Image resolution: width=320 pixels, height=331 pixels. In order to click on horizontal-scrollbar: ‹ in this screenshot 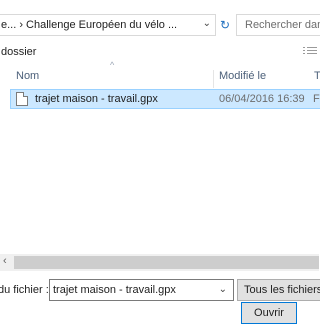, I will do `click(159, 262)`.